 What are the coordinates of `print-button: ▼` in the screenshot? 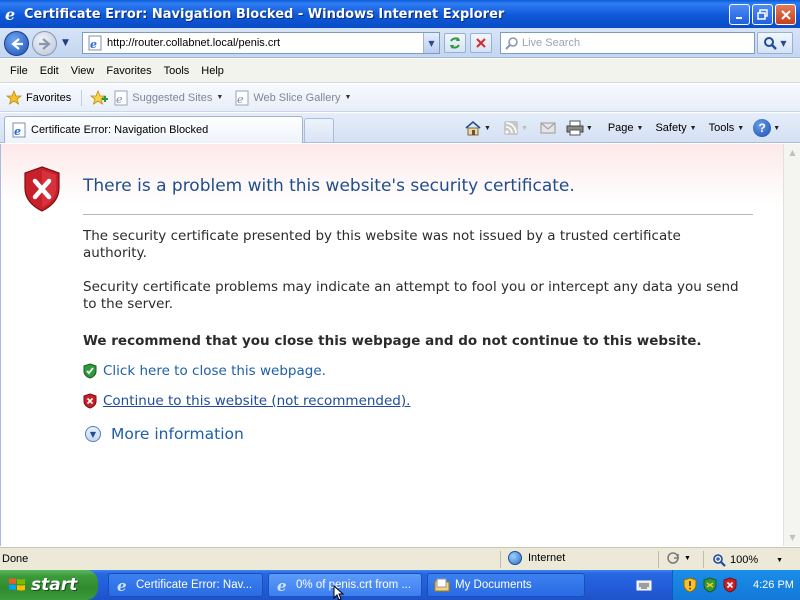 It's located at (579, 128).